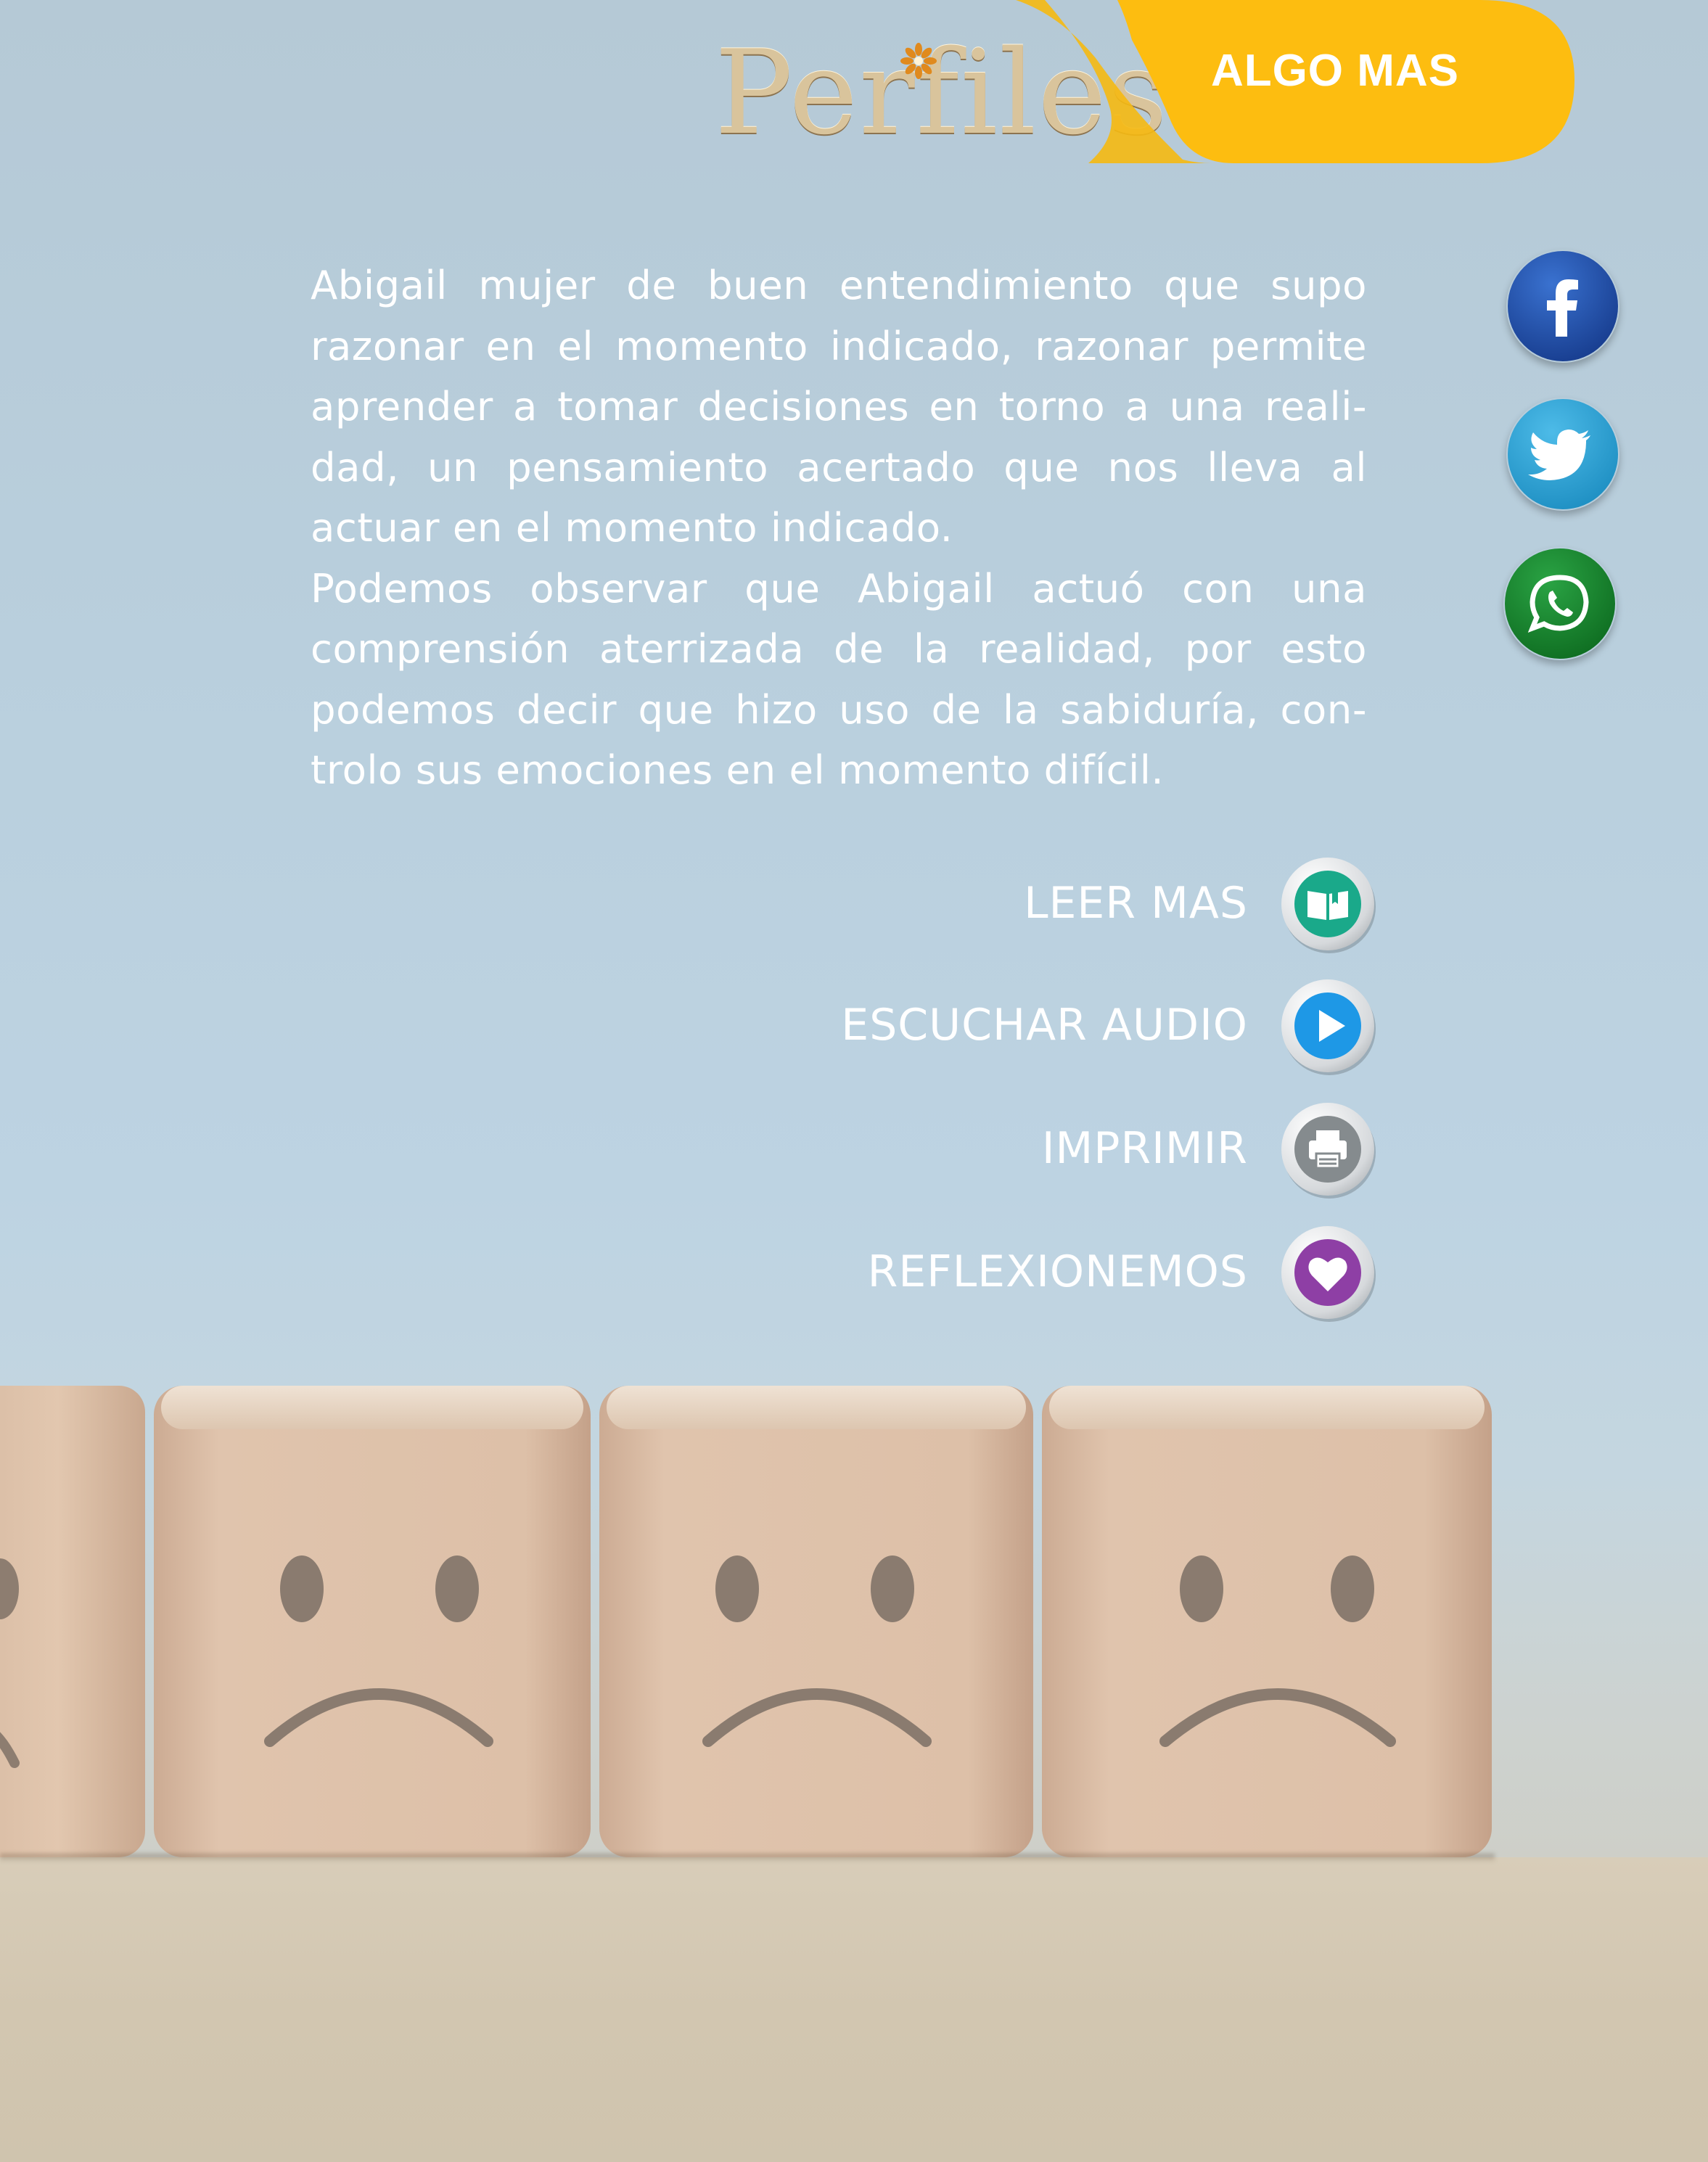 This screenshot has width=1708, height=2162. Describe the element at coordinates (1328, 904) in the screenshot. I see `book-icon` at that location.